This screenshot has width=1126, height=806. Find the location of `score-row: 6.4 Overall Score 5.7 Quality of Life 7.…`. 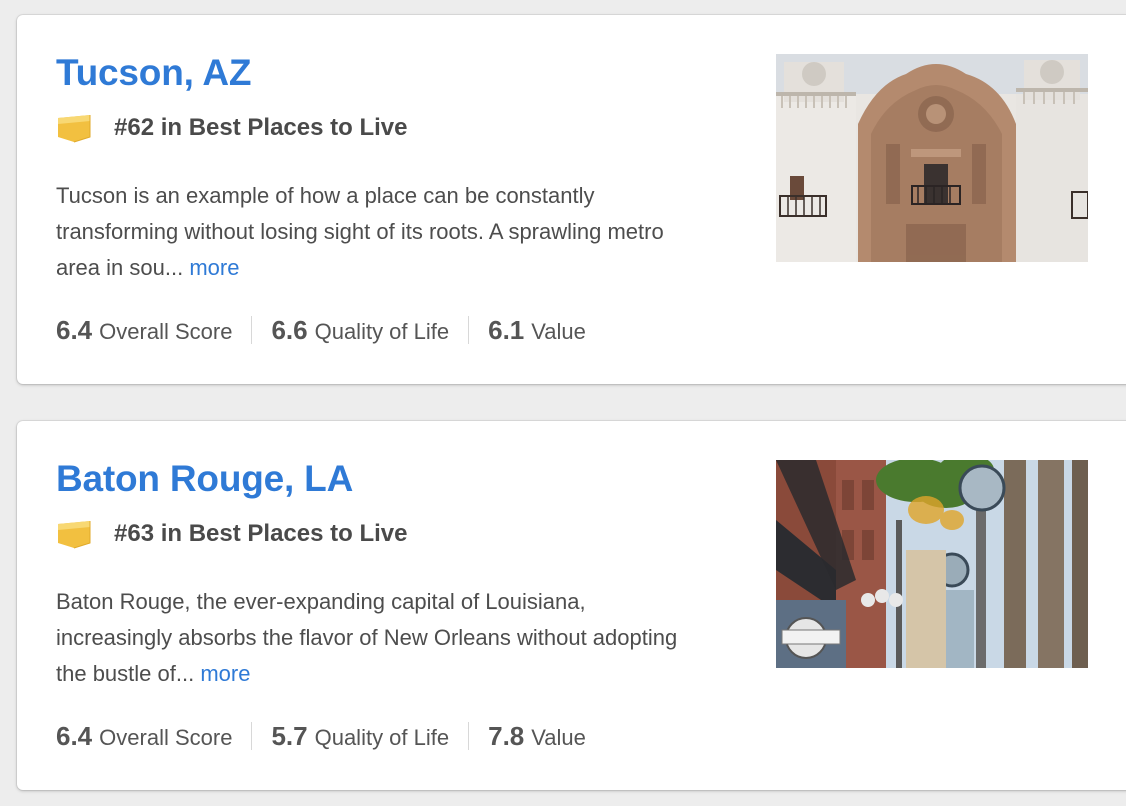

score-row: 6.4 Overall Score 5.7 Quality of Life 7.… is located at coordinates (330, 736).